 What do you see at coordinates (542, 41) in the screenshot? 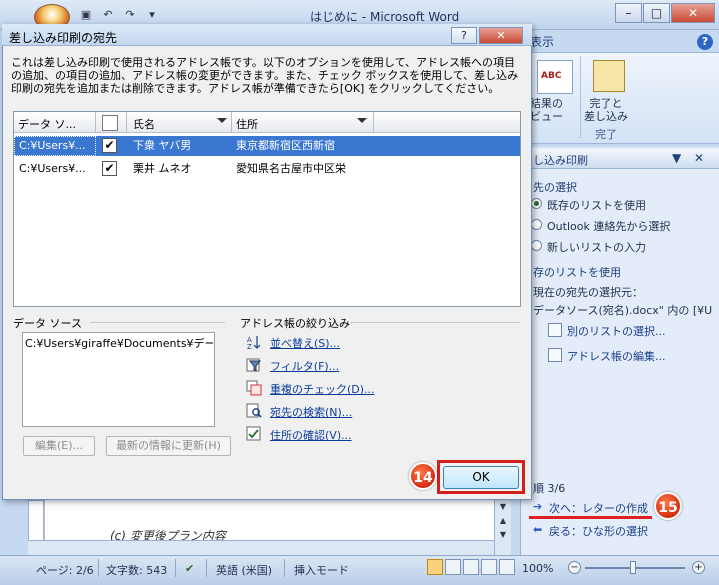
I see `ribbon-tab-view: 表示` at bounding box center [542, 41].